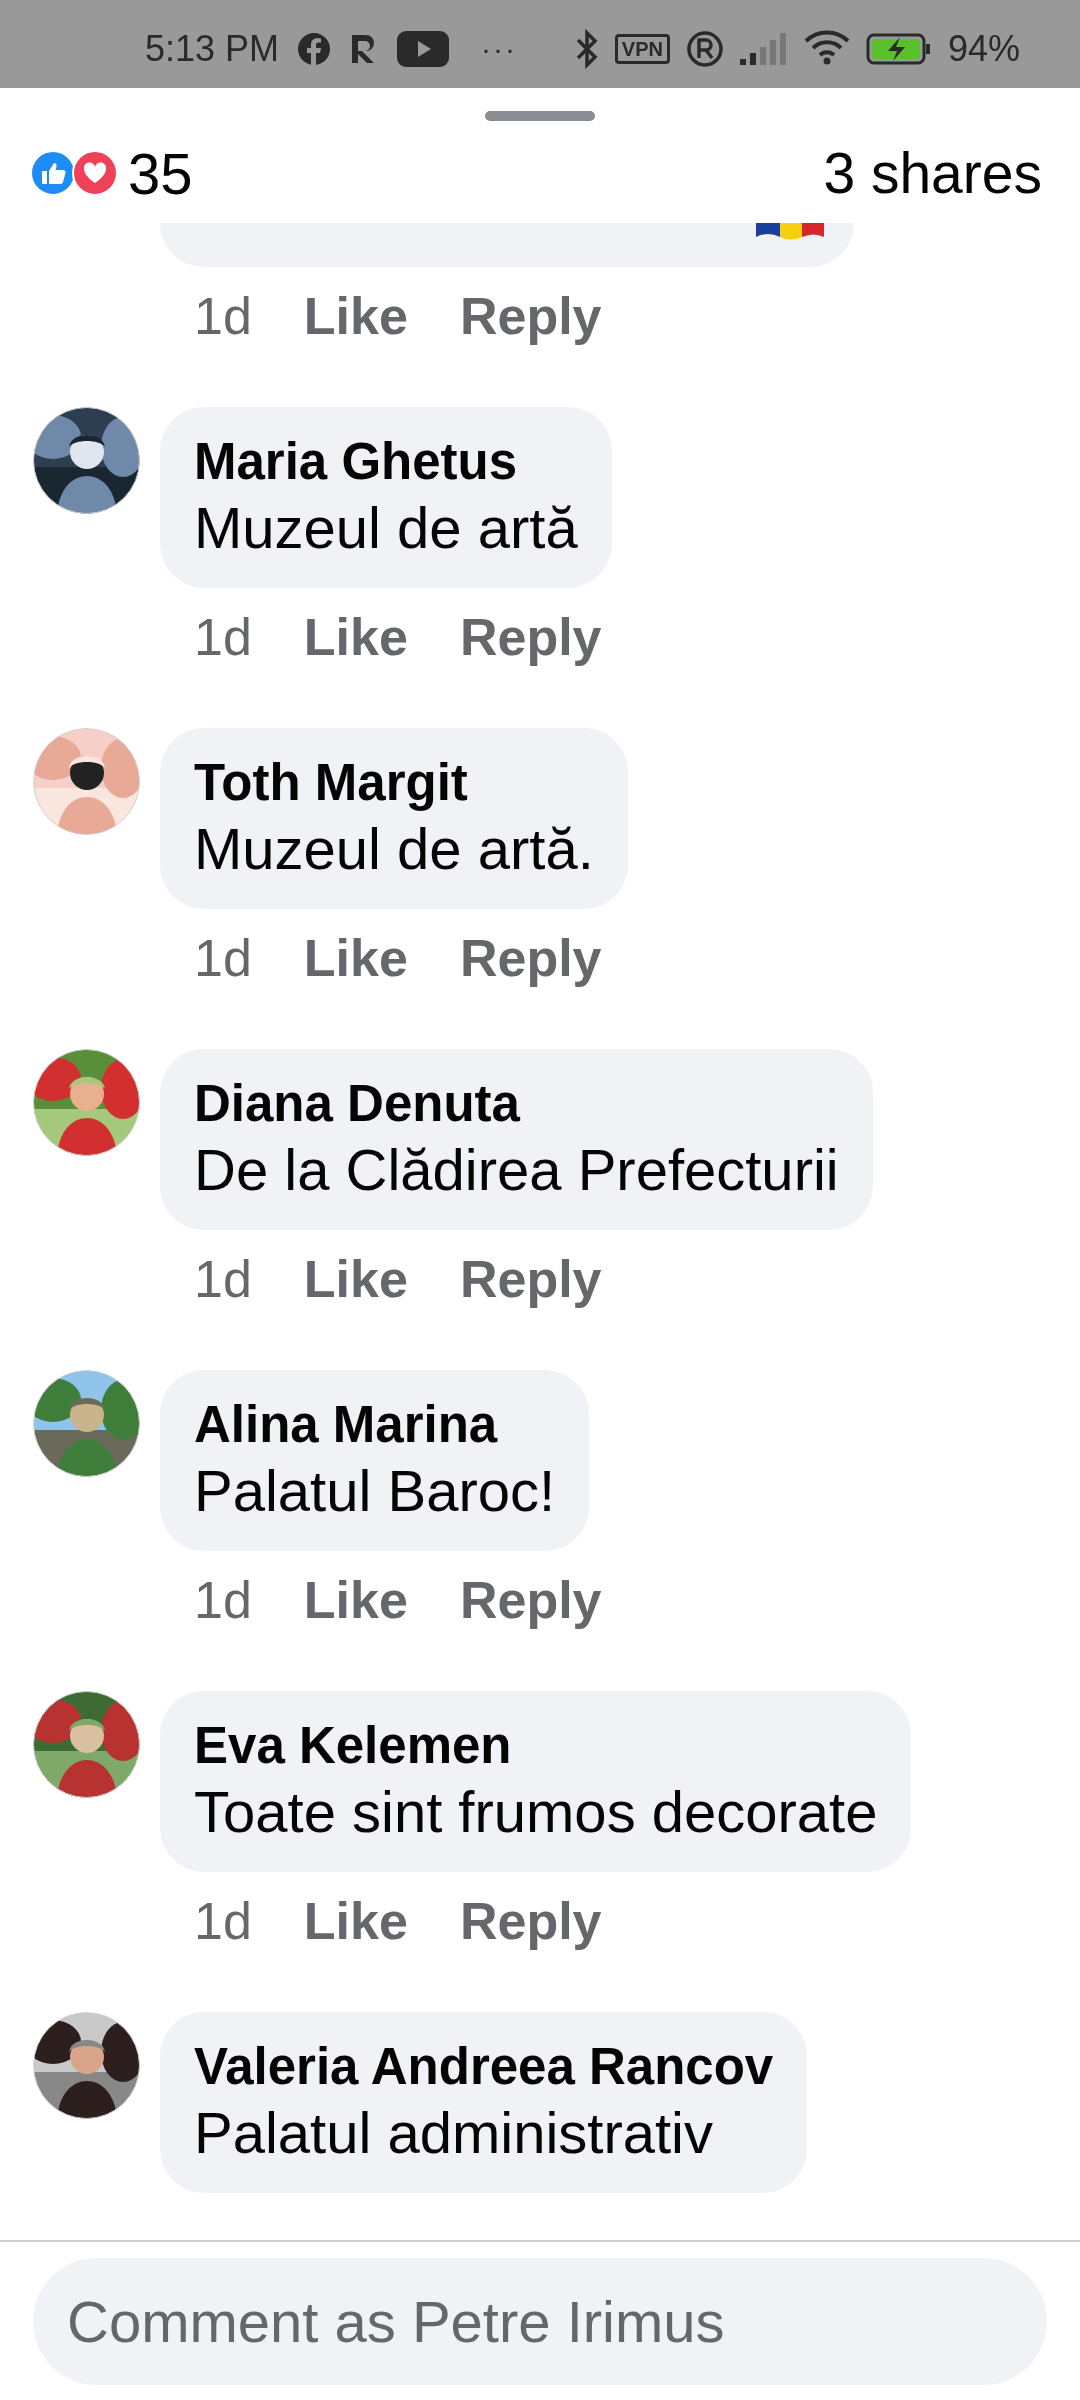  Describe the element at coordinates (394, 848) in the screenshot. I see `comment-text: Muzeul de artă.` at that location.